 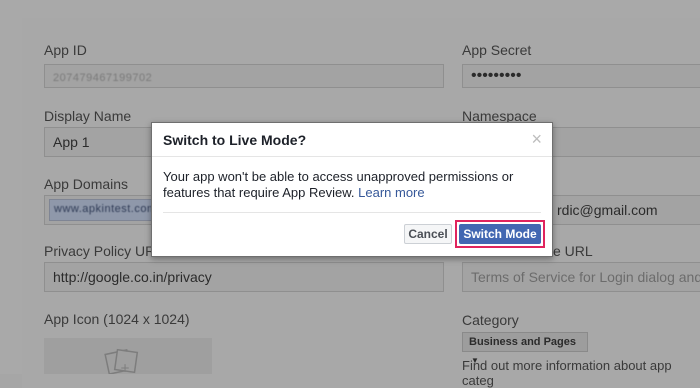 What do you see at coordinates (104, 251) in the screenshot?
I see `privacy-policy-label: Privacy Policy URL` at bounding box center [104, 251].